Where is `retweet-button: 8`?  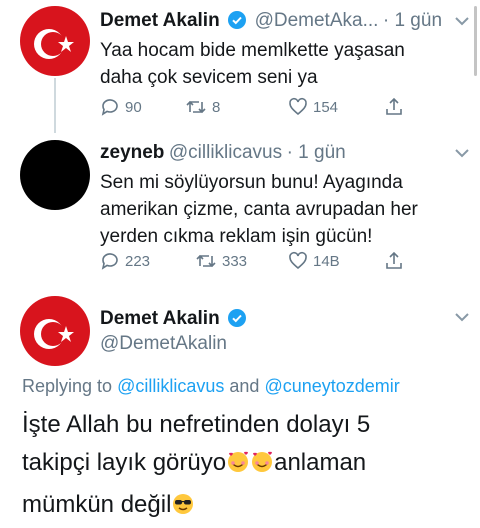 retweet-button: 8 is located at coordinates (202, 107).